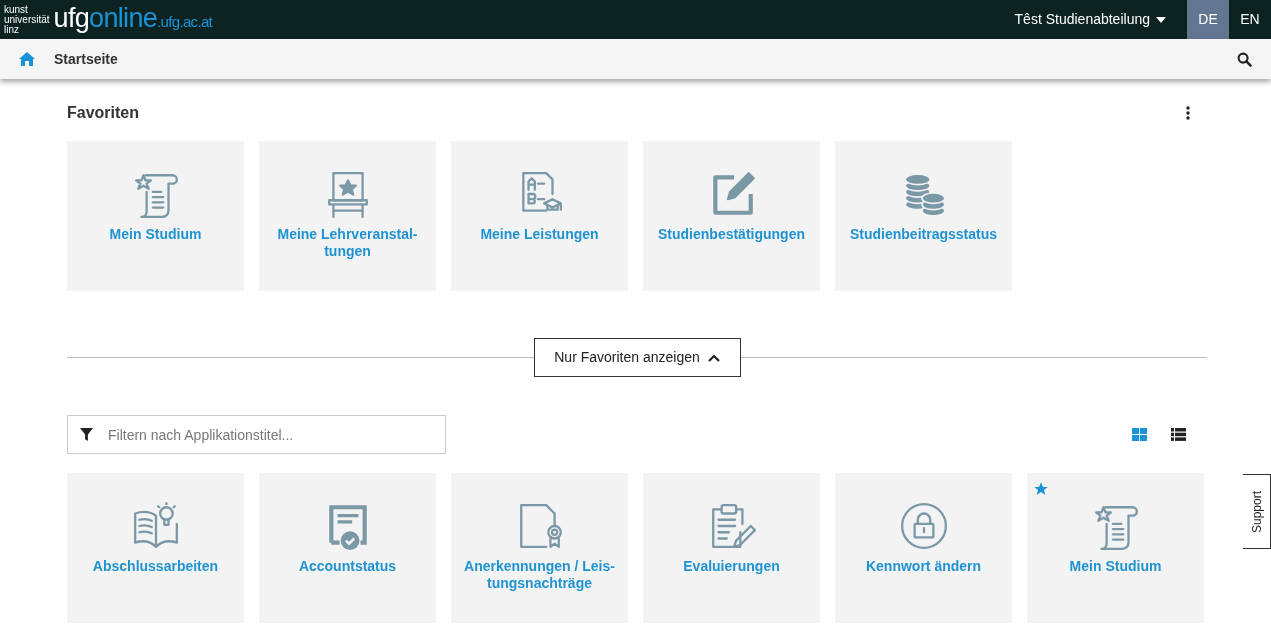  Describe the element at coordinates (103, 113) in the screenshot. I see `section-title: Favoriten` at that location.